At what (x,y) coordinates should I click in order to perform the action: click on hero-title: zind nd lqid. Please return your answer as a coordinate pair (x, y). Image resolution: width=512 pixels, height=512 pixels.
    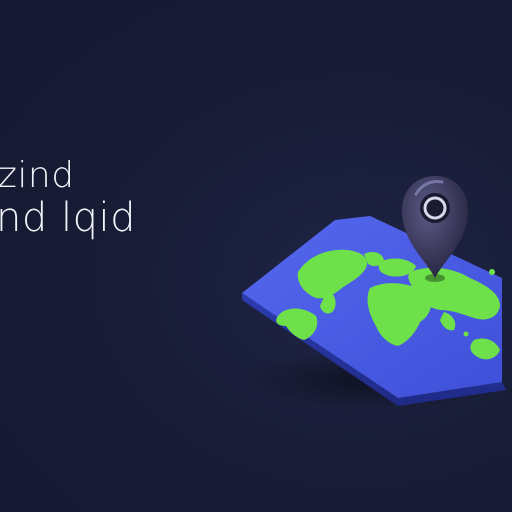
    Looking at the image, I should click on (68, 198).